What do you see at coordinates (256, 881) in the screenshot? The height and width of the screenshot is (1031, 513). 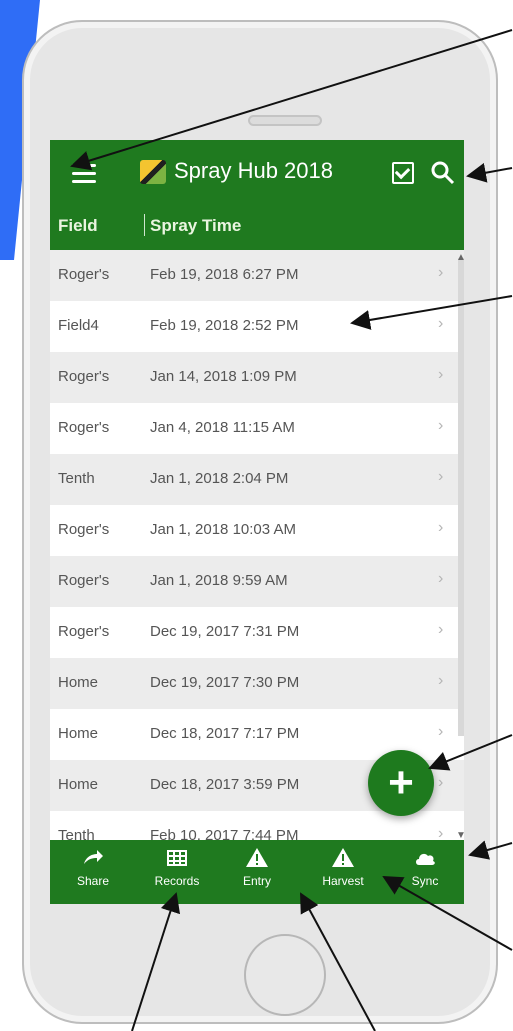 I see `nav-entry-label: Entry` at bounding box center [256, 881].